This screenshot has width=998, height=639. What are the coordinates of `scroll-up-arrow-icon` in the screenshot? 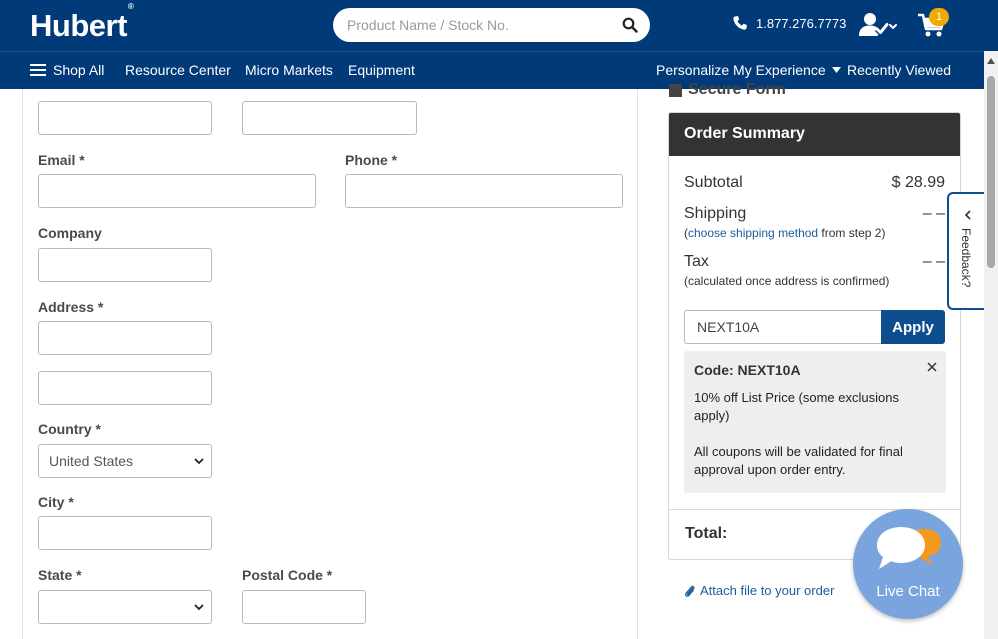 It's located at (991, 61).